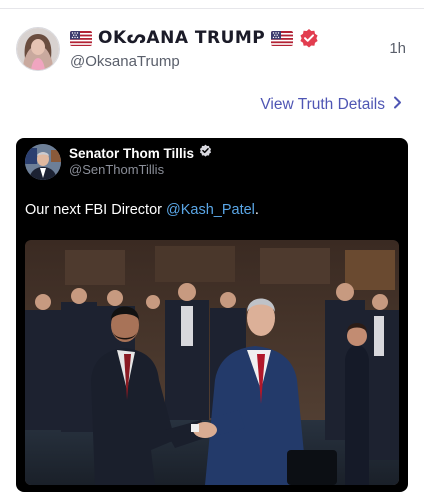 The height and width of the screenshot is (500, 424). Describe the element at coordinates (210, 210) in the screenshot. I see `embed-mention-link: @Kash_Patel` at that location.